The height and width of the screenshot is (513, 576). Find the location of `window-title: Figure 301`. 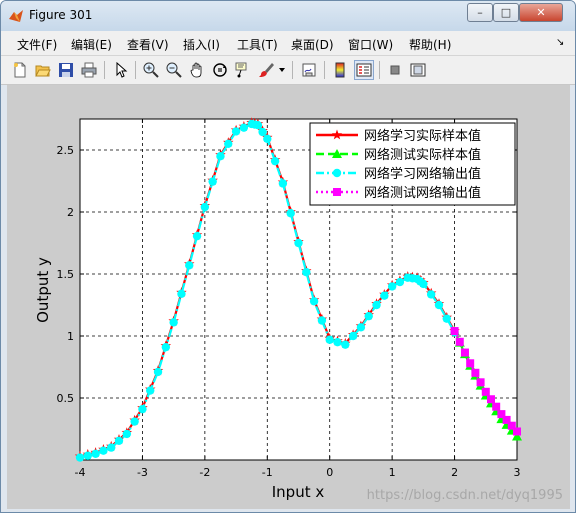

window-title: Figure 301 is located at coordinates (61, 15).